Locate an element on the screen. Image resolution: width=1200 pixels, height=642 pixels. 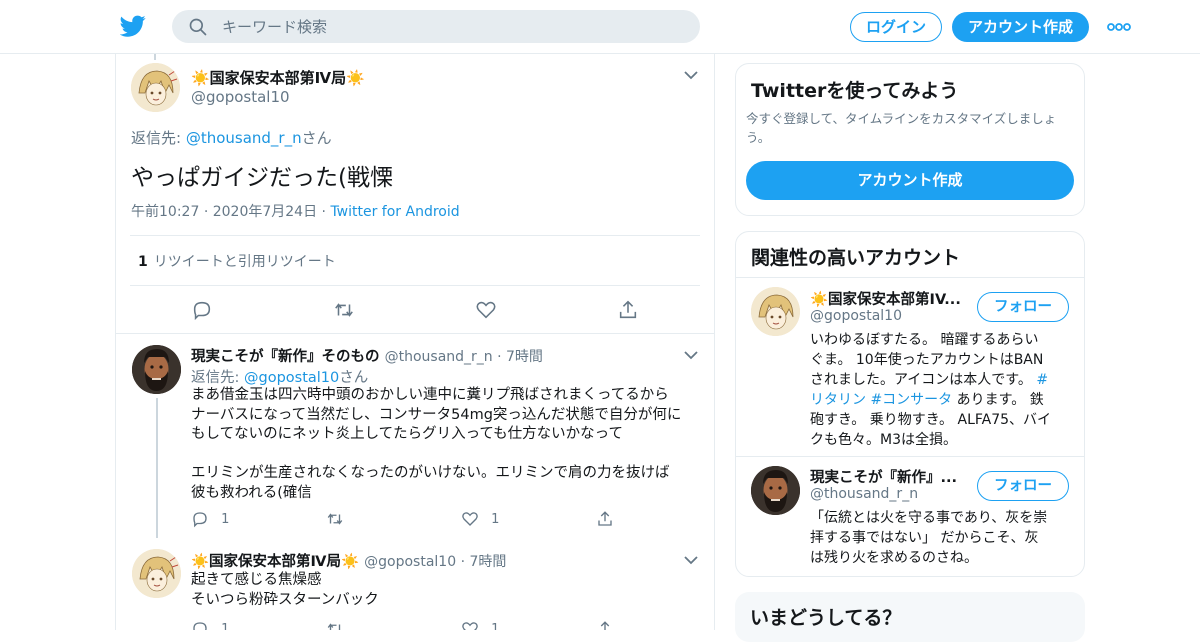
tweet-text-line: ナーバスになって当然だし、コンサータ54mg突っ込んだ状態で自分が何に is located at coordinates (436, 414).